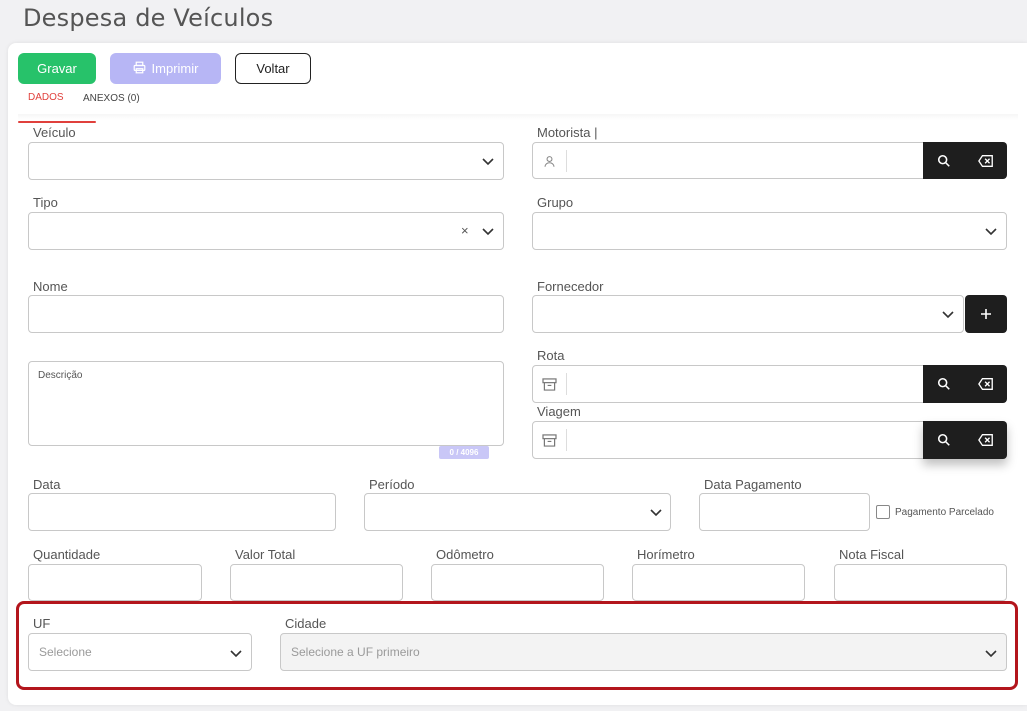 The height and width of the screenshot is (711, 1027). Describe the element at coordinates (883, 512) in the screenshot. I see `pagamento-parcelado-checkbox` at that location.